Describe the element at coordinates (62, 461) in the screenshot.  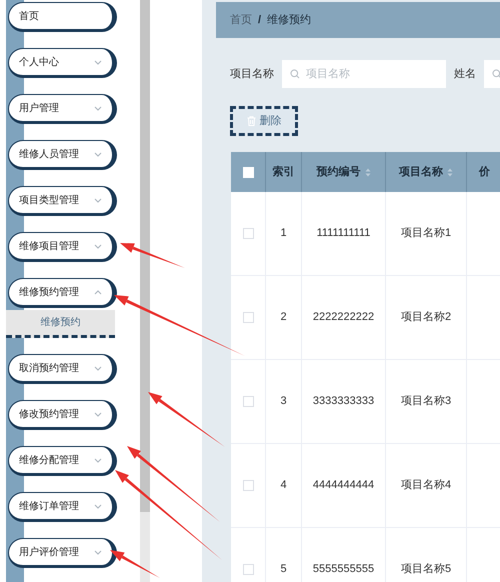
I see `sidebar-menu-item: 维修分配管理` at that location.